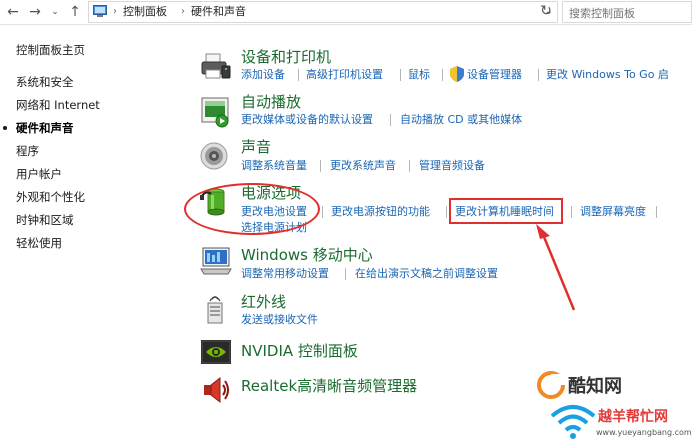 This screenshot has width=692, height=443. Describe the element at coordinates (263, 74) in the screenshot. I see `link-add-device: 添加设备` at that location.